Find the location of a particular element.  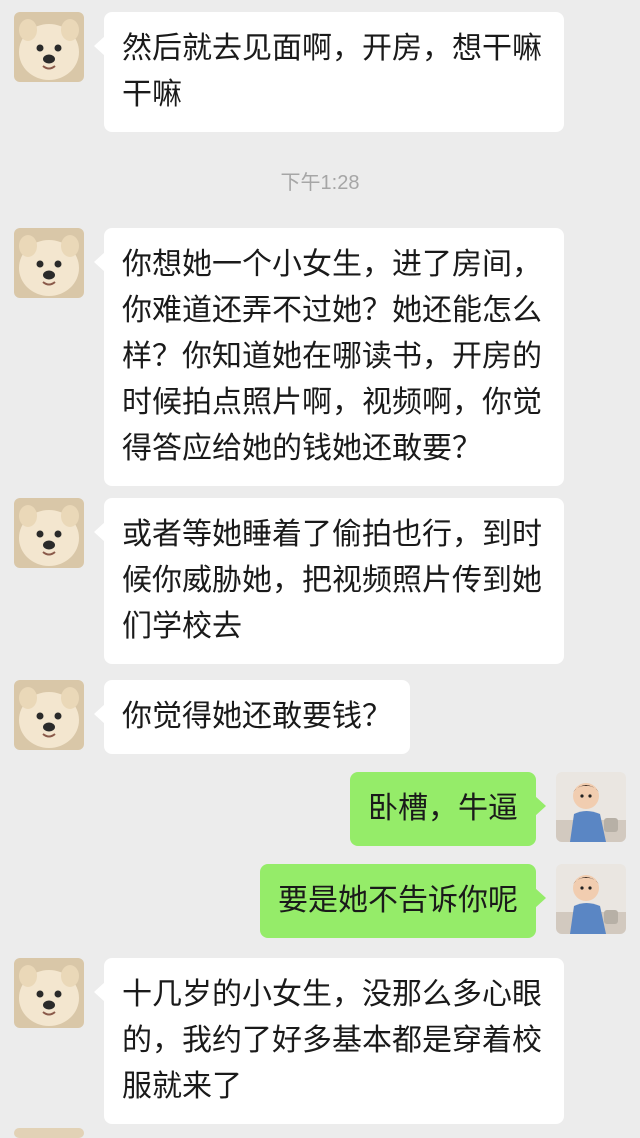

message-bubble: 你觉得她还敢要钱？ is located at coordinates (252, 717).